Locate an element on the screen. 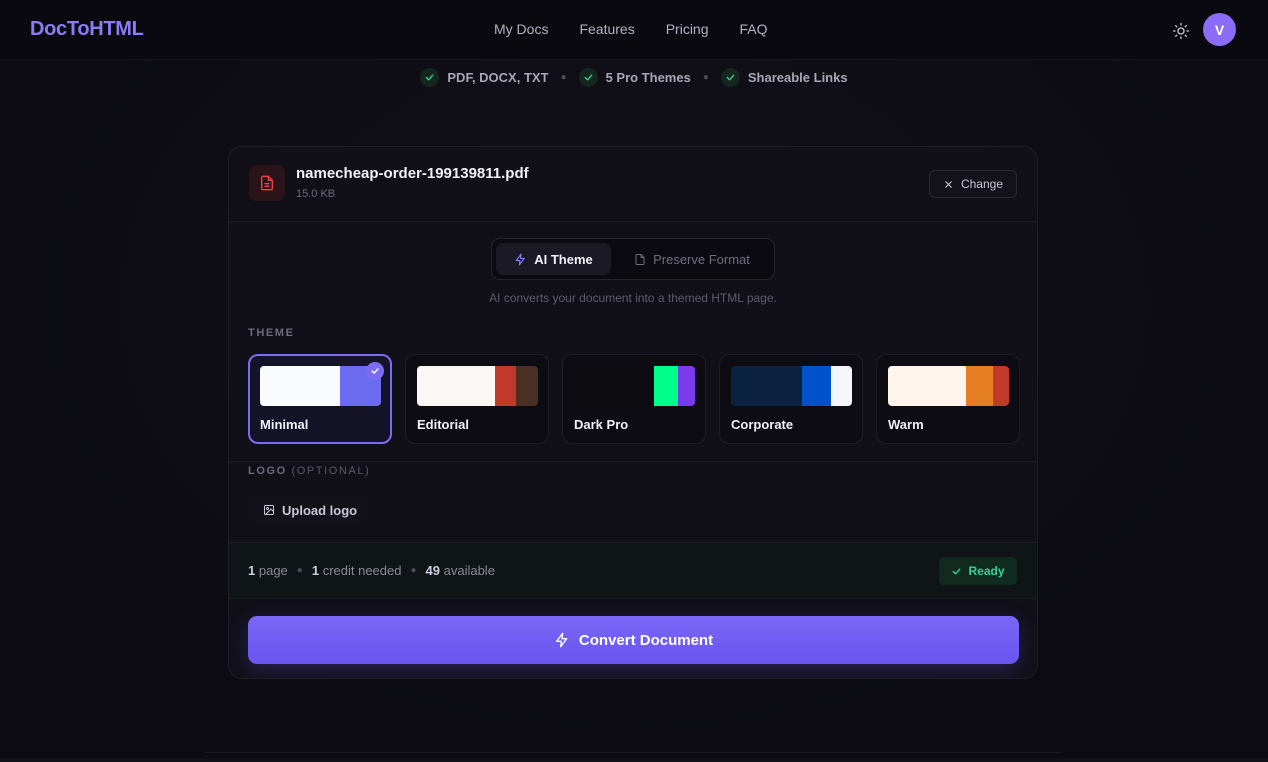 The width and height of the screenshot is (1268, 762). logo: DocToHTML is located at coordinates (87, 29).